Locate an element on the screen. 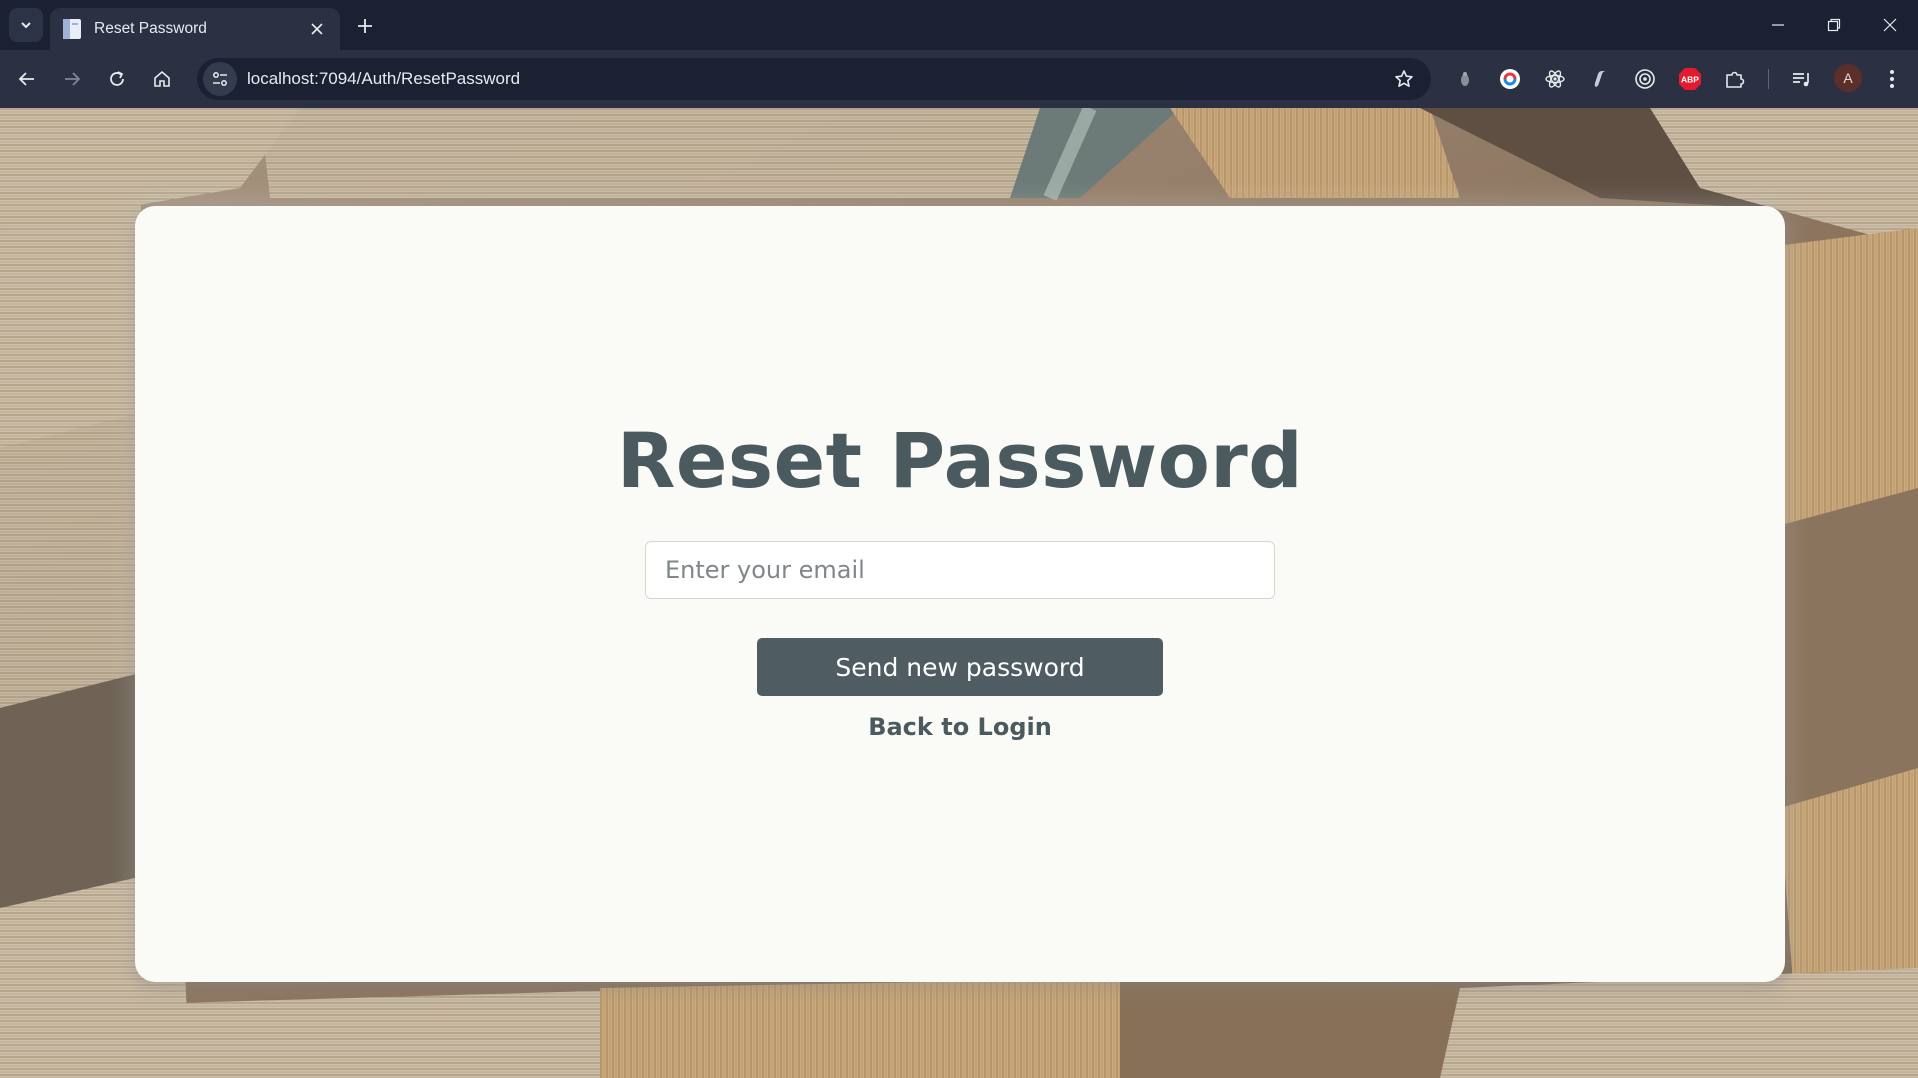 The image size is (1918, 1078). page-title: Reset Password is located at coordinates (960, 460).